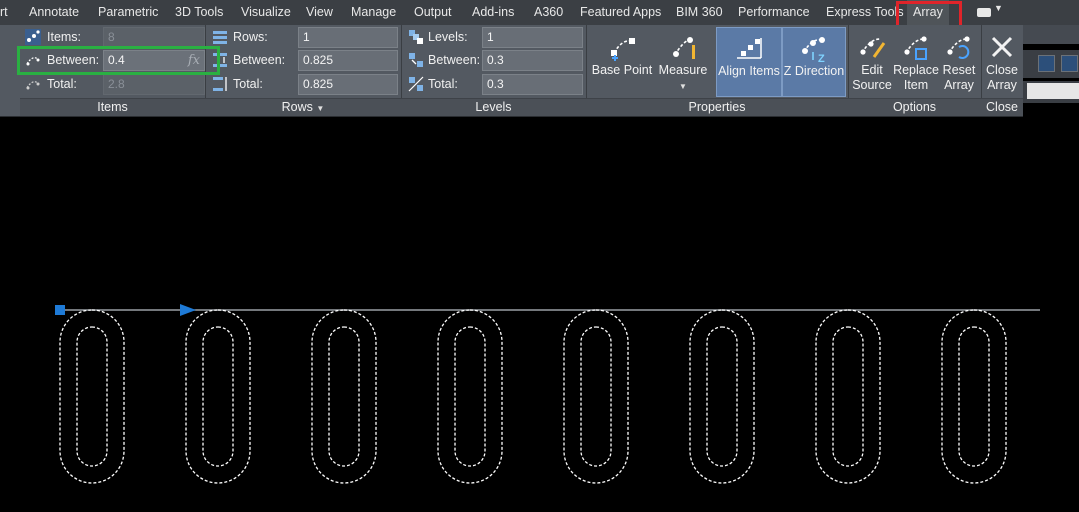 Image resolution: width=1079 pixels, height=512 pixels. I want to click on items-between-field: 0.4 fx, so click(154, 60).